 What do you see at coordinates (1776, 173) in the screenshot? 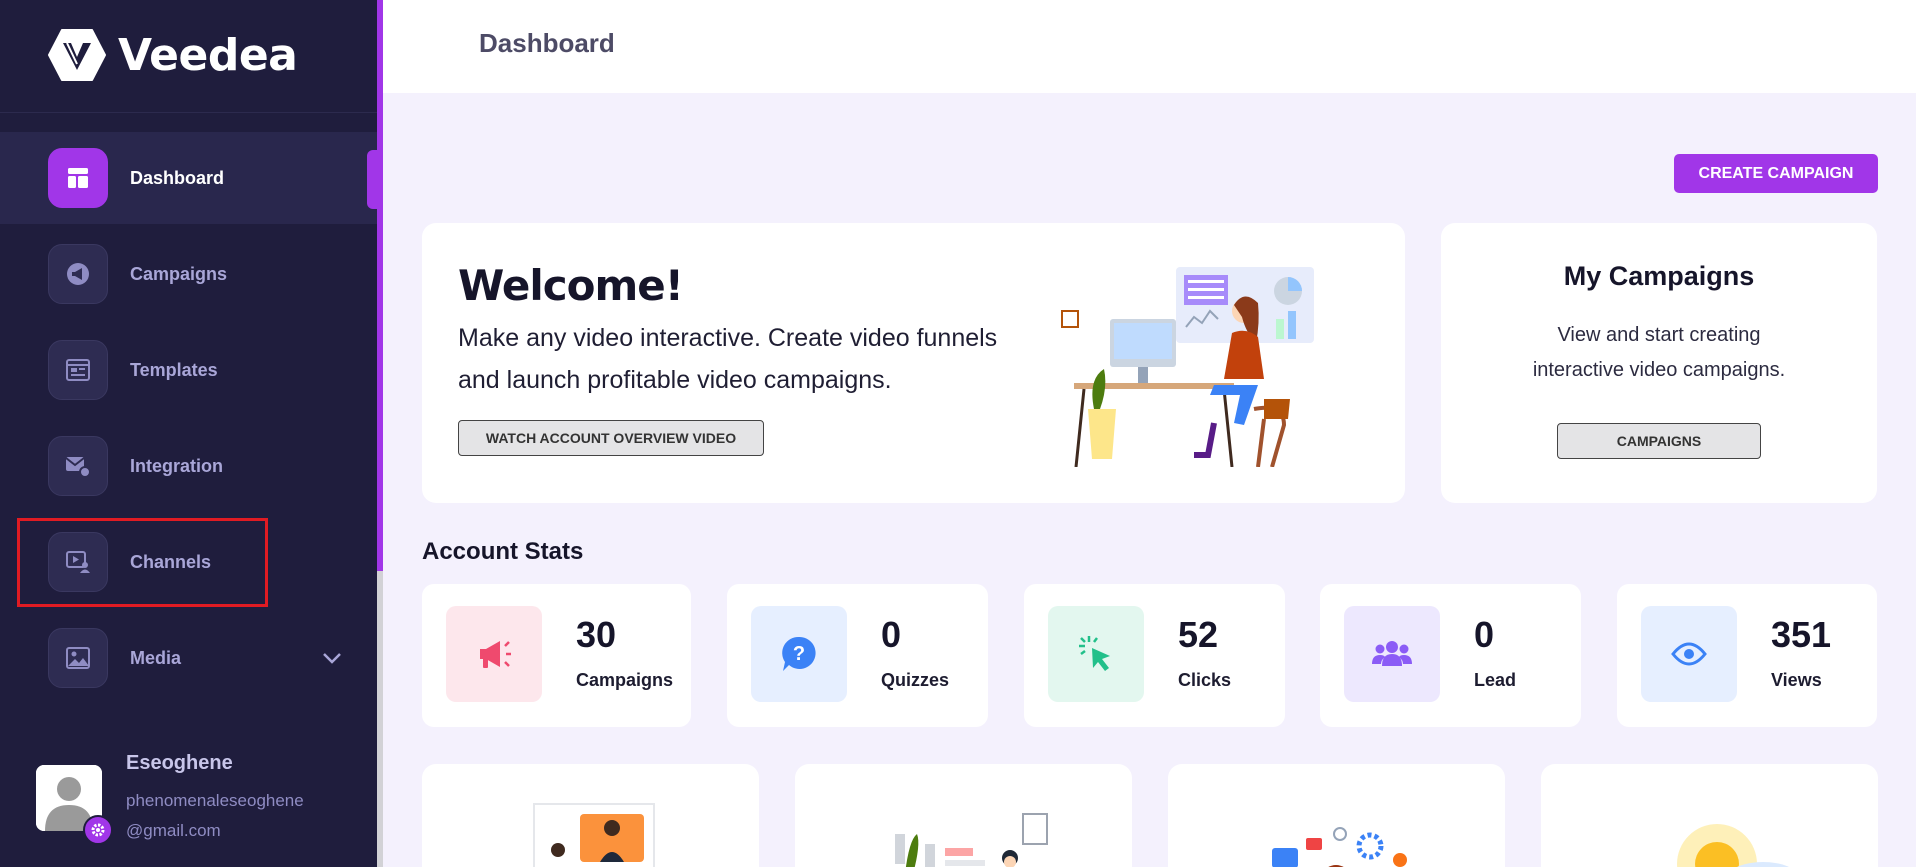
I see `create-campaign-button: CREATE CAMPAIGN` at bounding box center [1776, 173].